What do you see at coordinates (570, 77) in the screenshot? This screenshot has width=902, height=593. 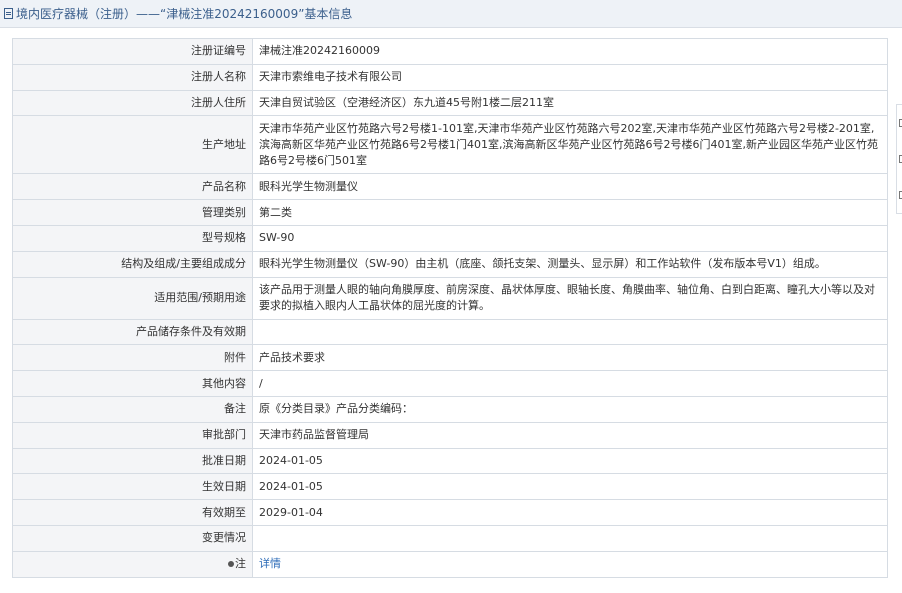 I see `row-value: 天津市索维电子技术有限公司` at bounding box center [570, 77].